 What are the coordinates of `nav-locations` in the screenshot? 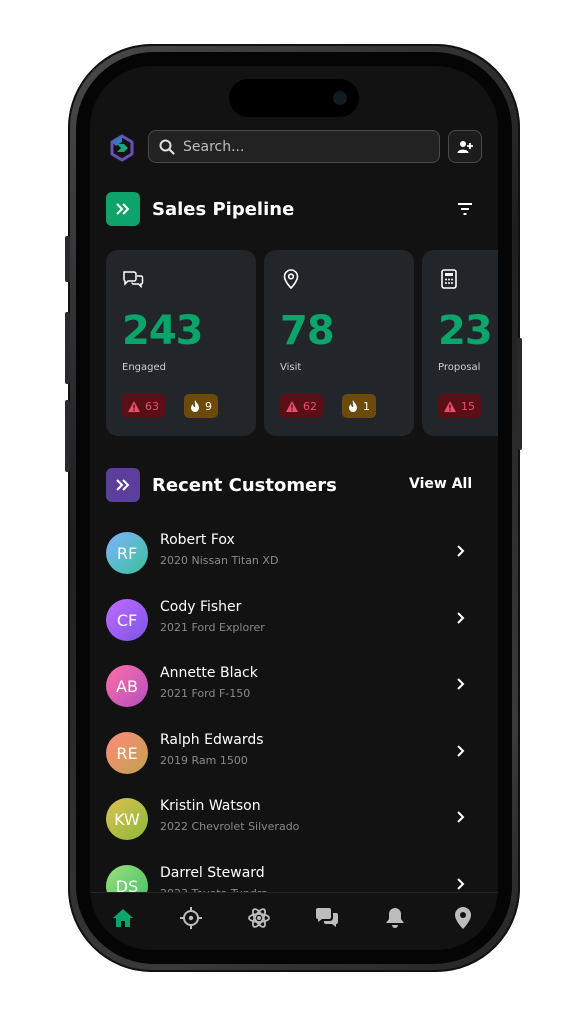 It's located at (463, 918).